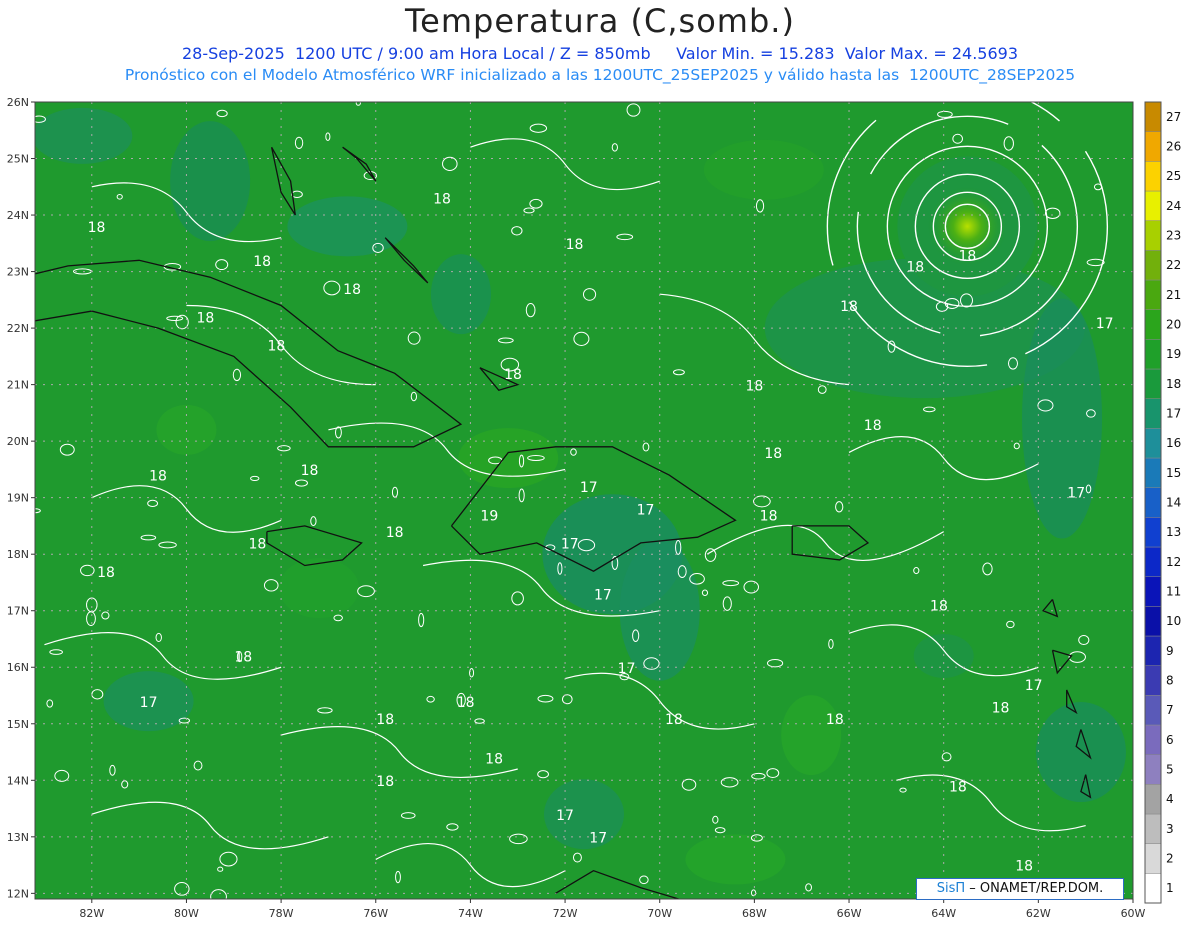 This screenshot has height=931, width=1200. I want to click on colorbar-label: 9, so click(1170, 651).